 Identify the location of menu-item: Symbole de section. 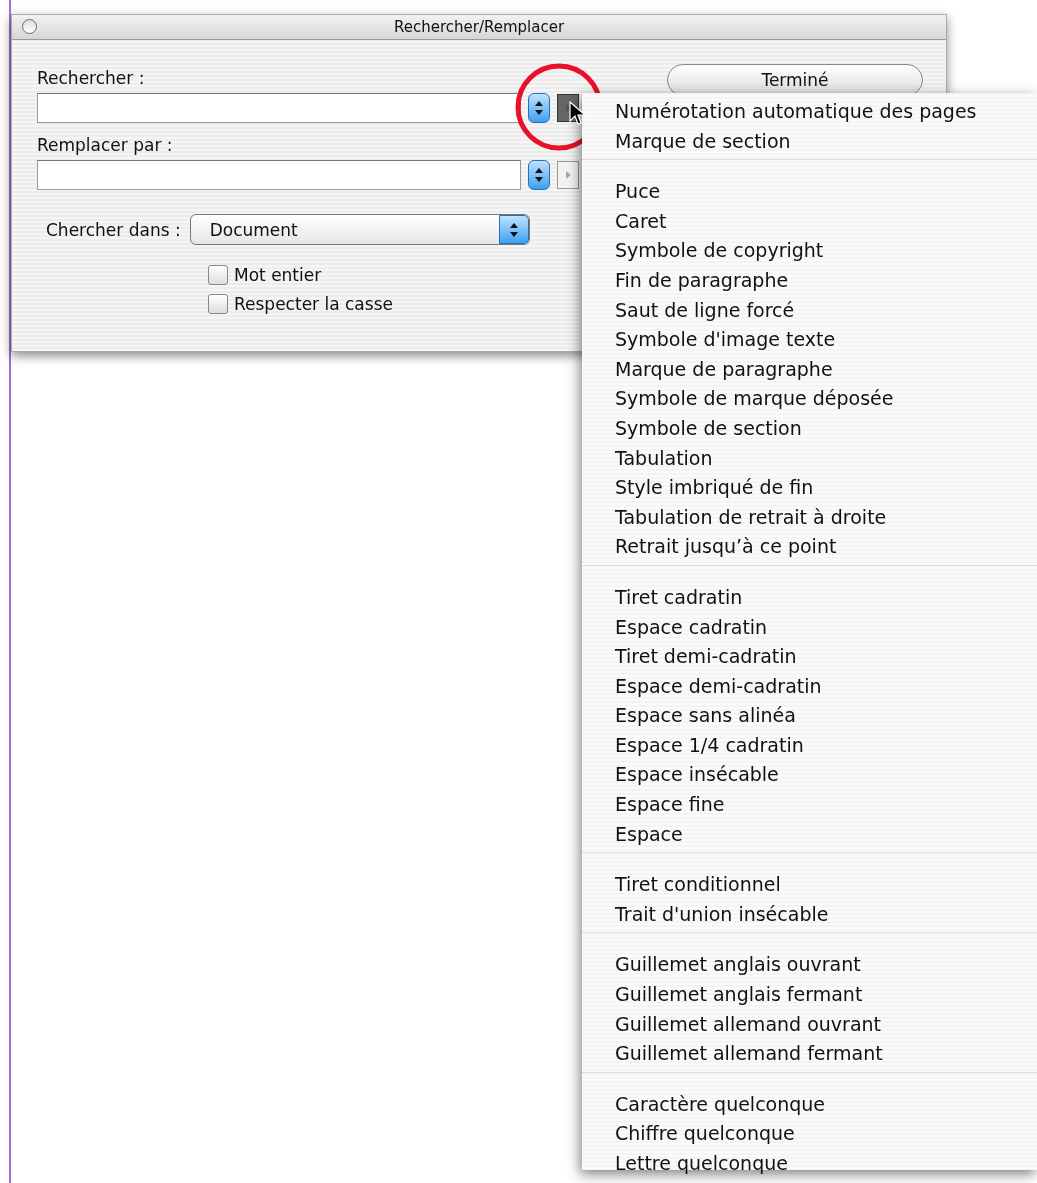
(809, 428).